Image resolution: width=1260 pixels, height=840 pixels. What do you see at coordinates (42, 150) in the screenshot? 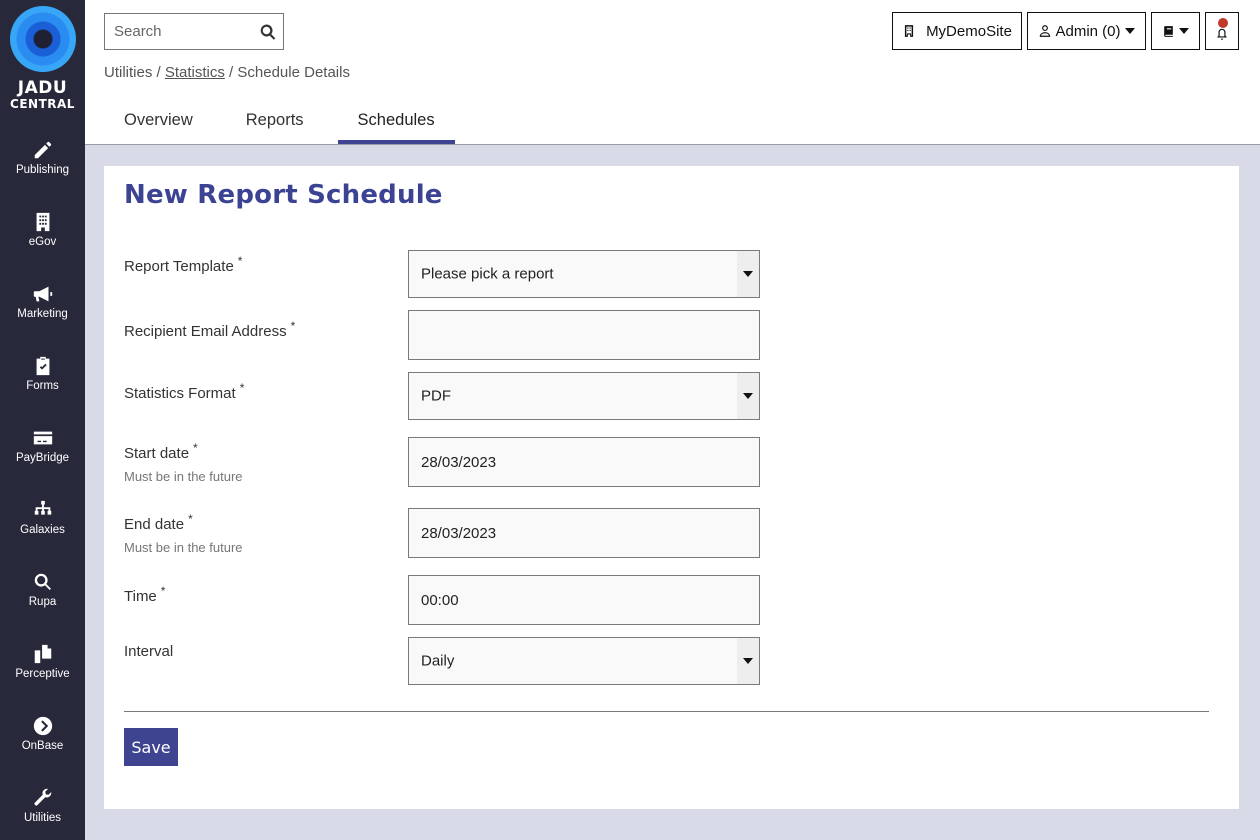
I see `pencil-icon` at bounding box center [42, 150].